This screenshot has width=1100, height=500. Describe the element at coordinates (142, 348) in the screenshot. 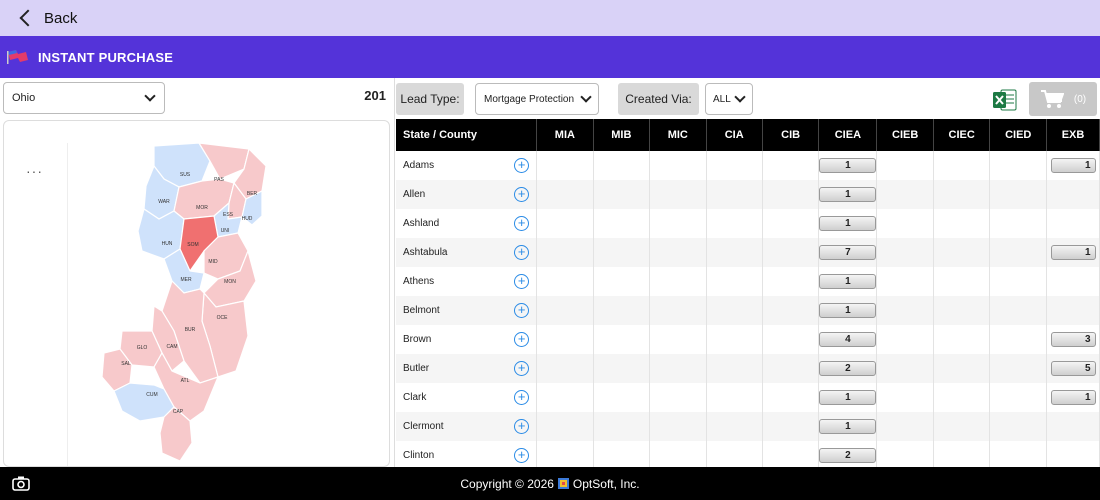

I see `map-label: GLO` at that location.